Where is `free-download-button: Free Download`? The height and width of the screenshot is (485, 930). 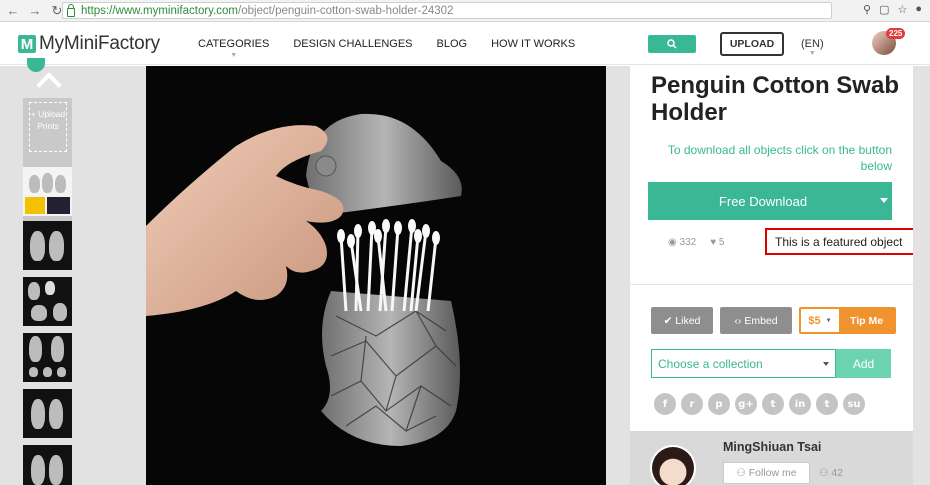 free-download-button: Free Download is located at coordinates (770, 201).